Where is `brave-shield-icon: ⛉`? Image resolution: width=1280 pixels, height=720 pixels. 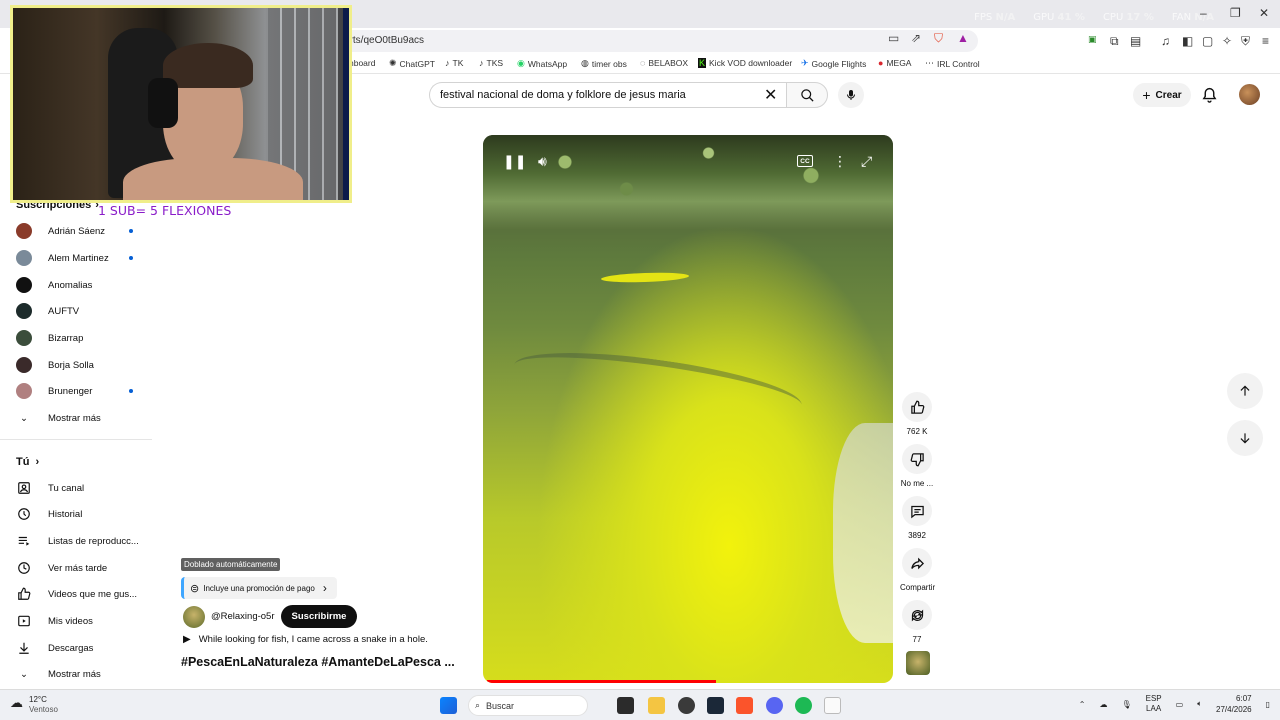 brave-shield-icon: ⛉ is located at coordinates (938, 38).